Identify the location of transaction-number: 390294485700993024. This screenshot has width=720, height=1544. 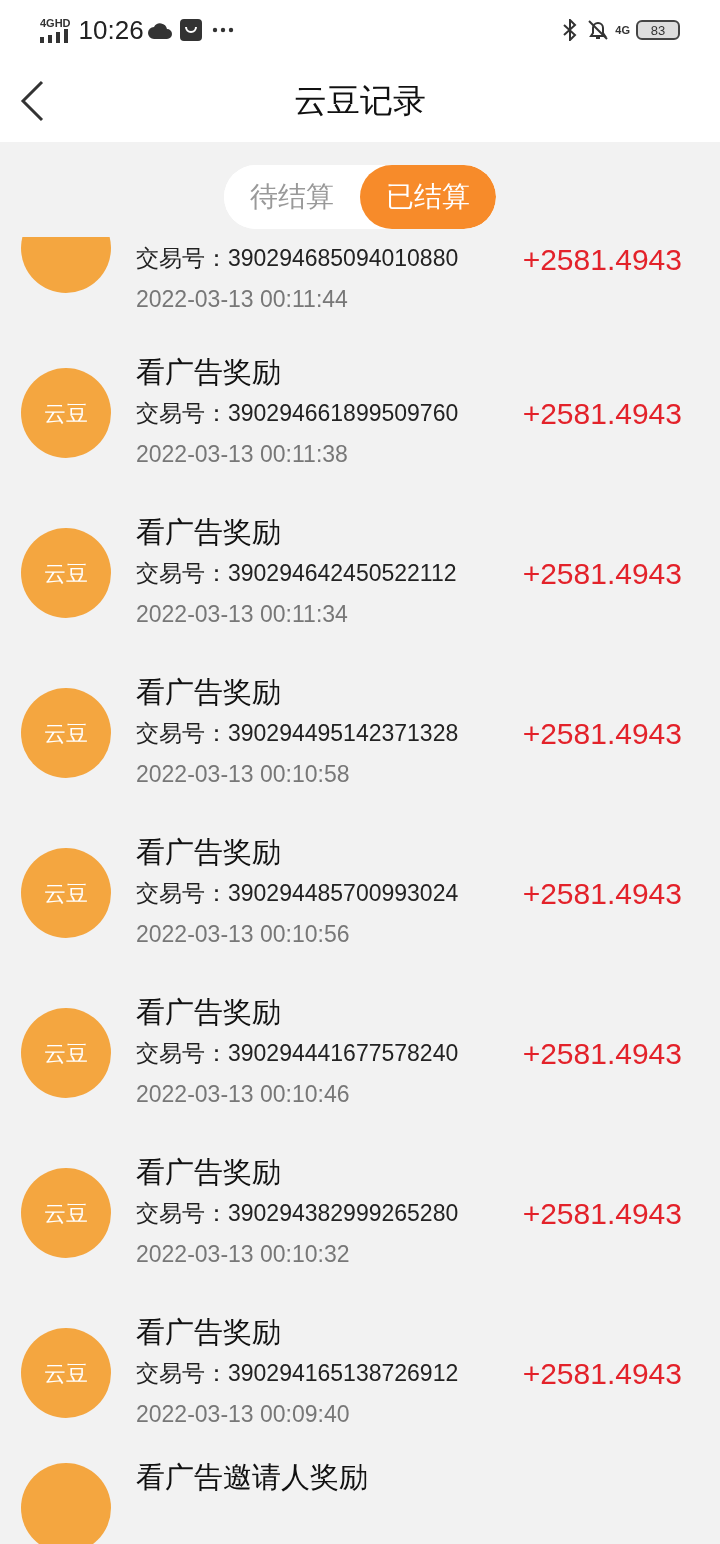
(343, 893).